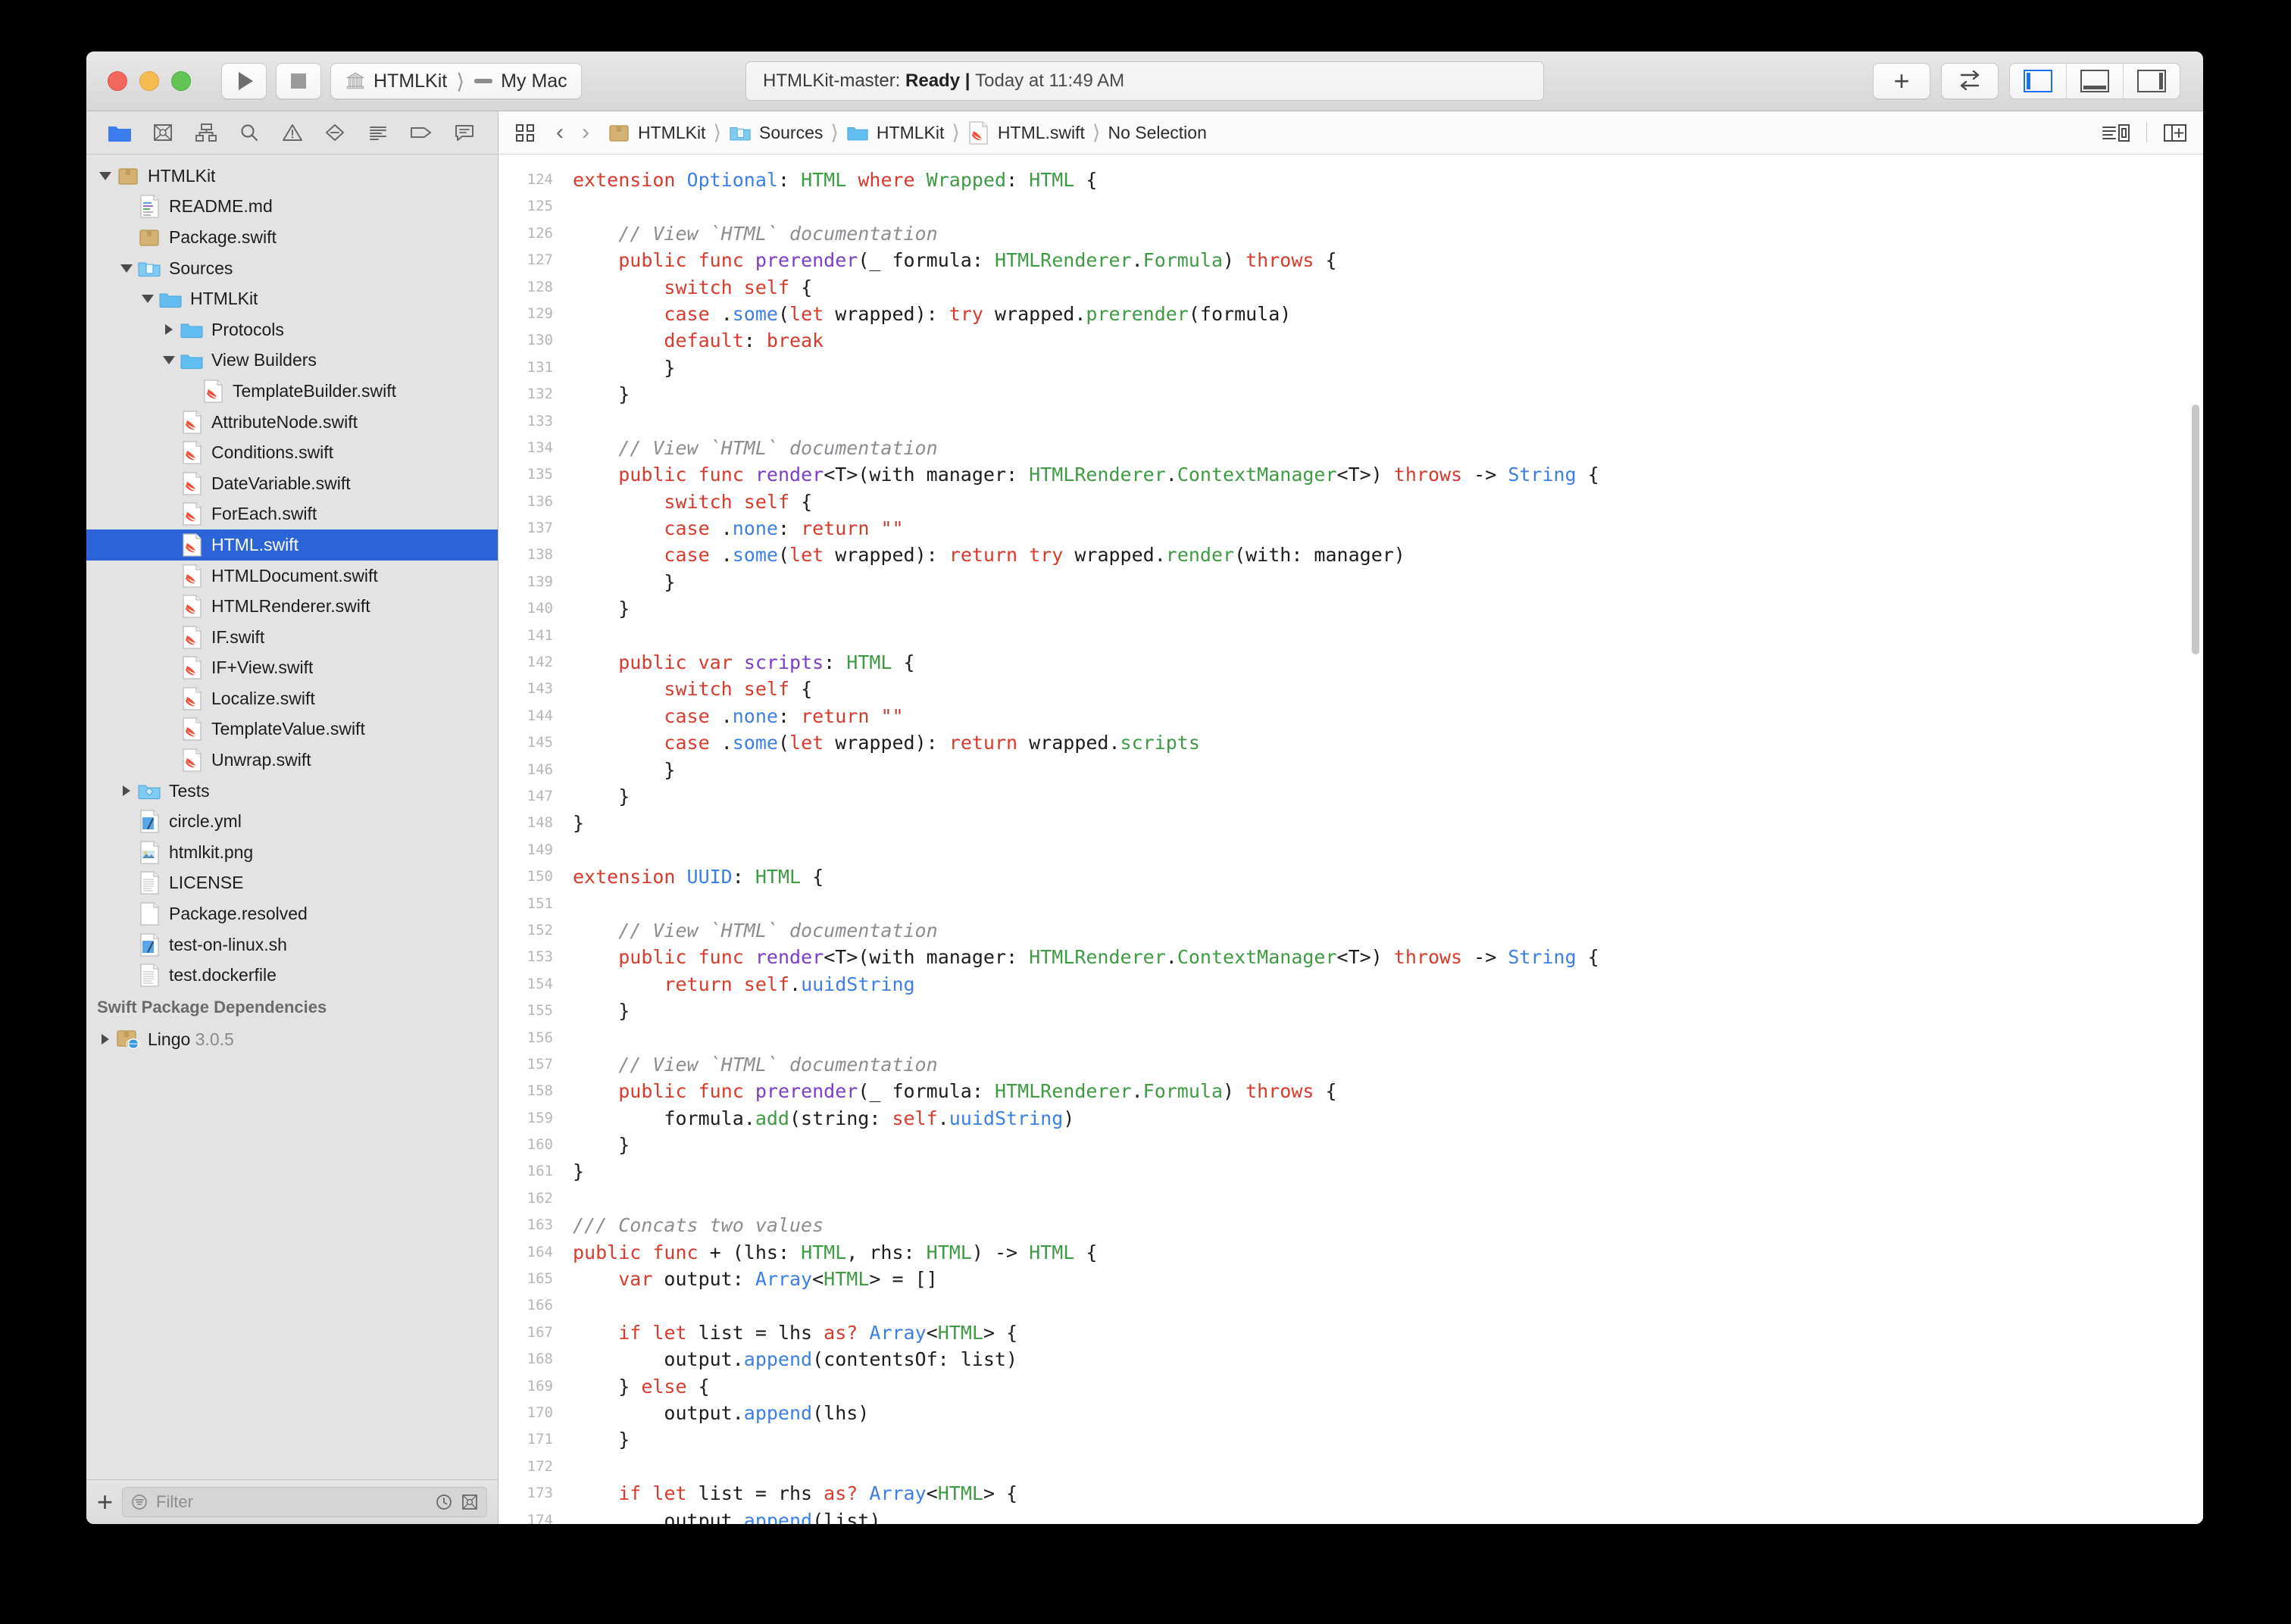 The width and height of the screenshot is (2291, 1624). What do you see at coordinates (1157, 133) in the screenshot?
I see `breadcrumb-item: No Selection` at bounding box center [1157, 133].